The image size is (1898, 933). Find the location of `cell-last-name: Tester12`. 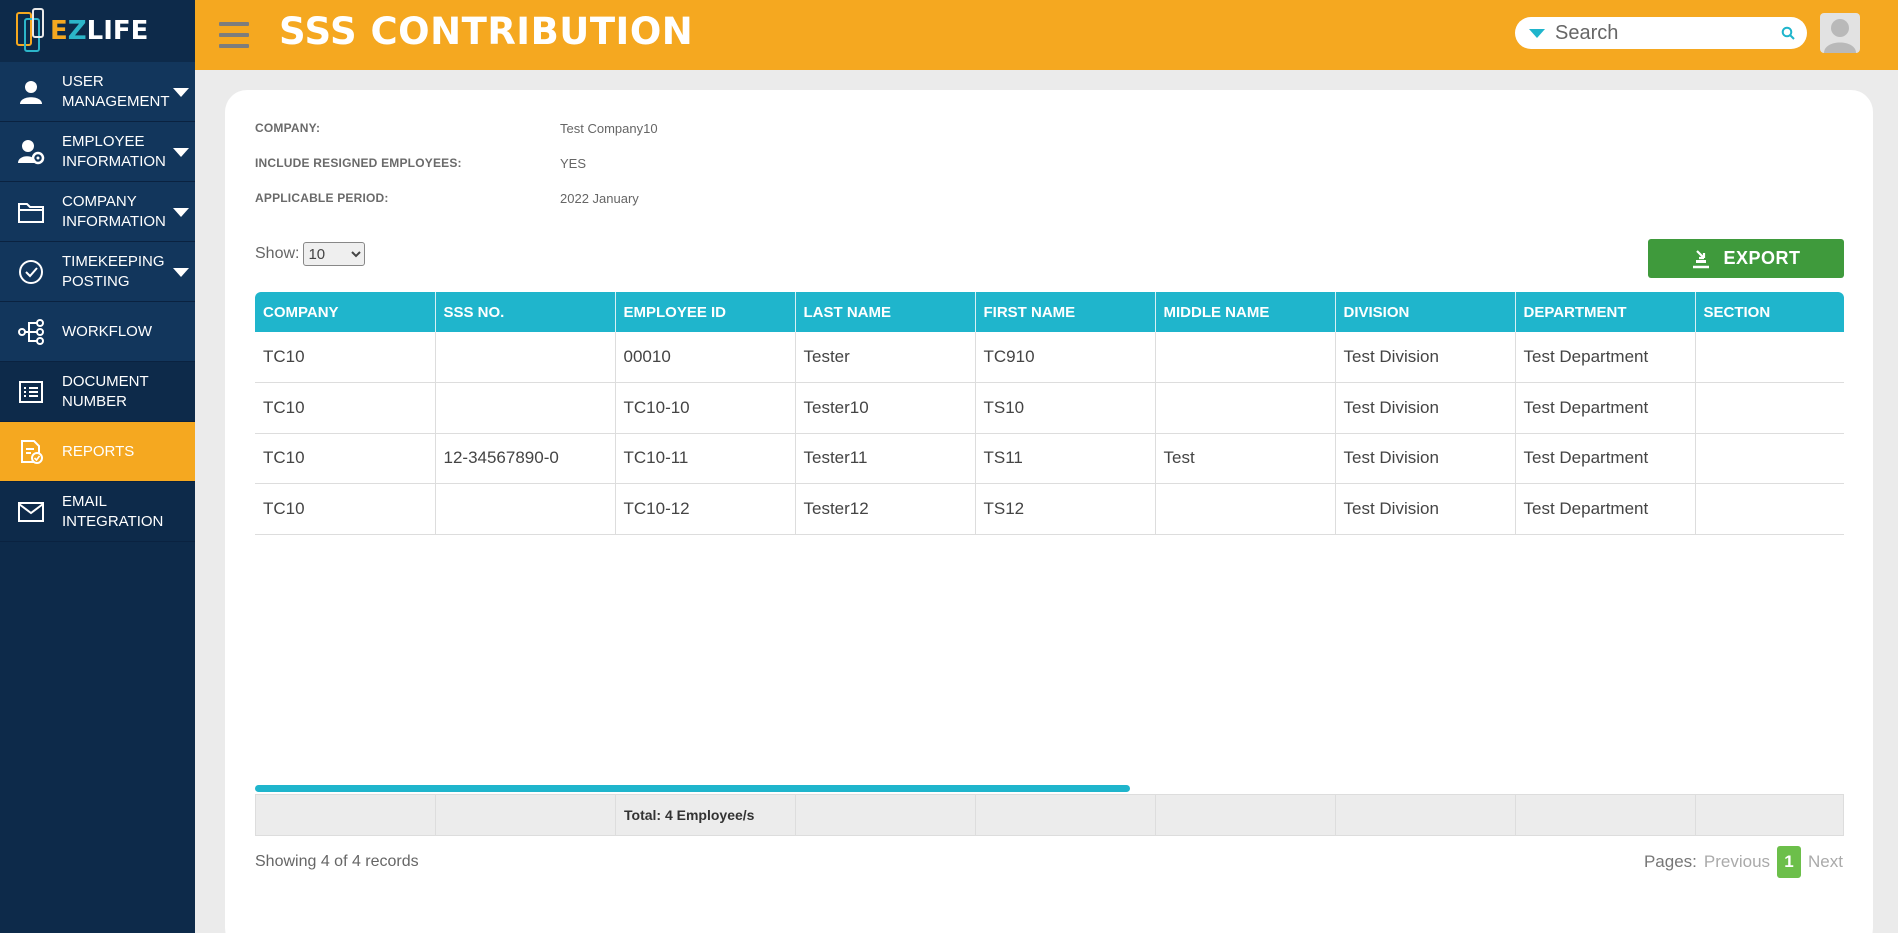

cell-last-name: Tester12 is located at coordinates (885, 509).